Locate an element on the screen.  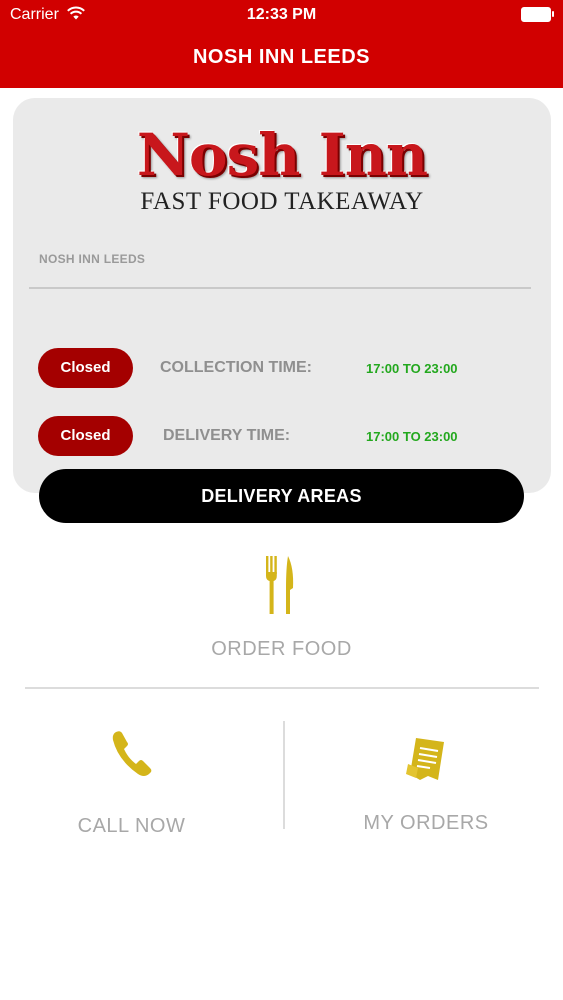
status-time: 12:33 PM is located at coordinates (281, 14).